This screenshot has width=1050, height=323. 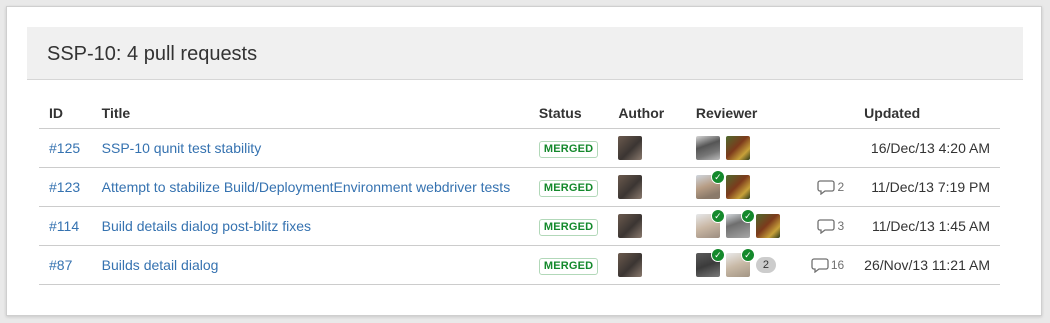 What do you see at coordinates (927, 226) in the screenshot?
I see `updated-date: 11/Dec/13 1:45 AM` at bounding box center [927, 226].